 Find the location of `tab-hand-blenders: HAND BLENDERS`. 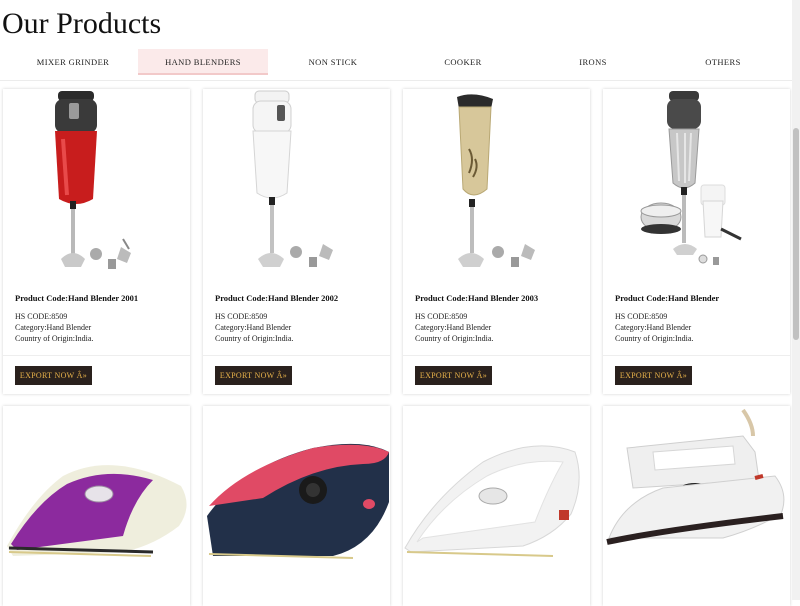

tab-hand-blenders: HAND BLENDERS is located at coordinates (203, 62).